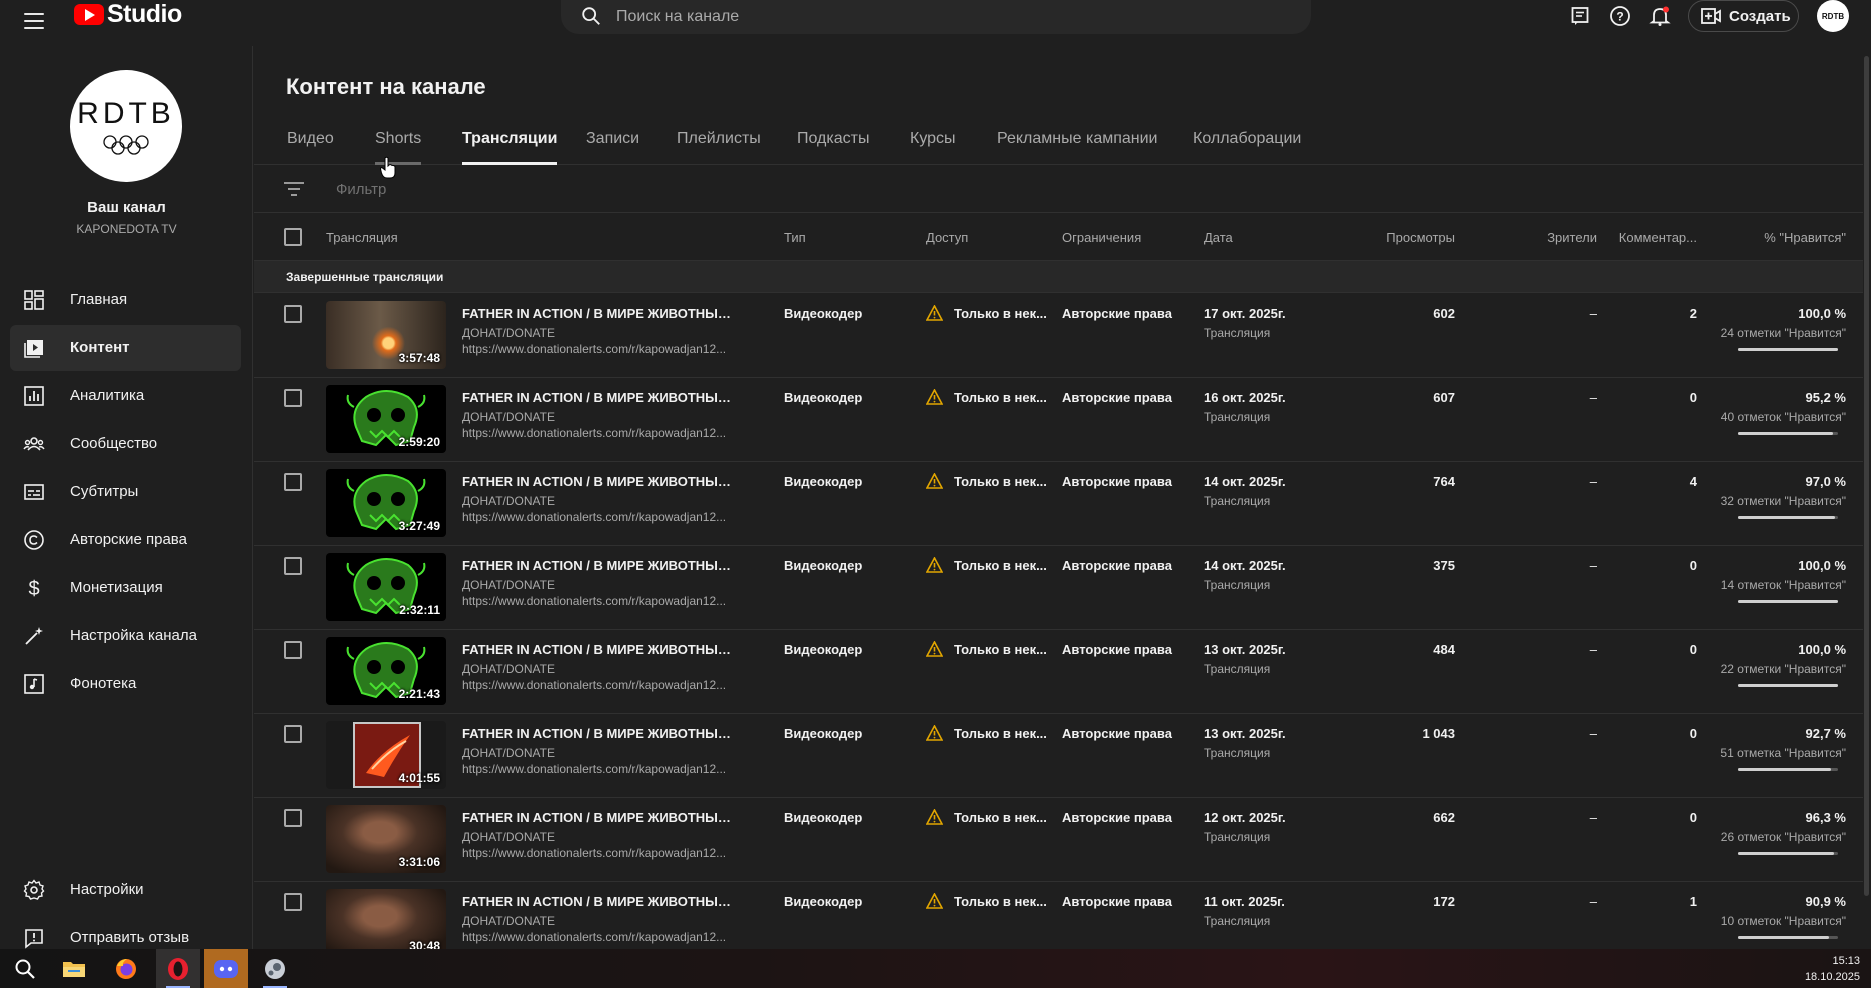 This screenshot has width=1871, height=988. What do you see at coordinates (386, 755) in the screenshot?
I see `video-thumbnail: 4:01:55` at bounding box center [386, 755].